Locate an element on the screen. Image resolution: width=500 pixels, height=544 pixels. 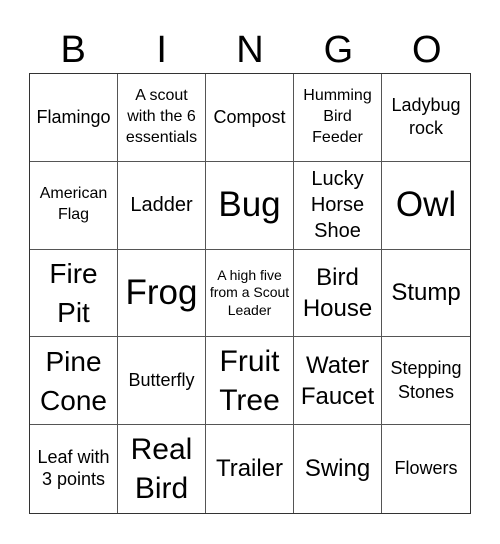
bingo-cell: Humming Bird Feeder is located at coordinates (338, 118).